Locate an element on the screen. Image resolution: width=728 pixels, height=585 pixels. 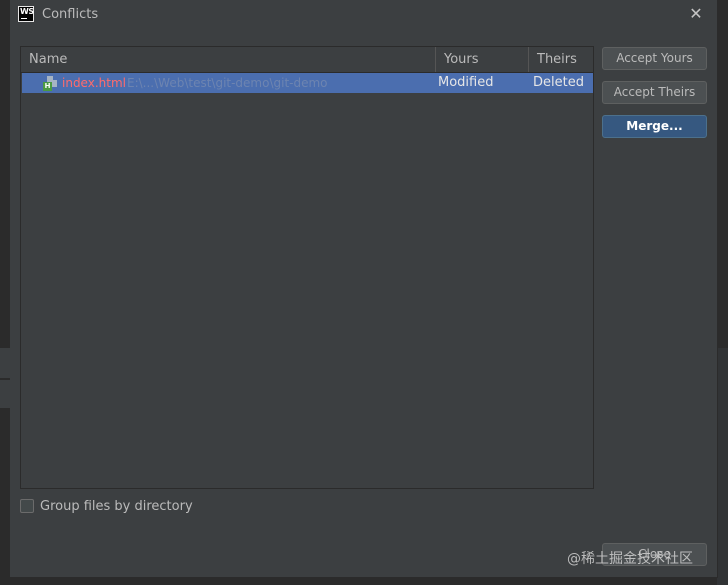
accept-theirs-button: Accept Theirs is located at coordinates (654, 92).